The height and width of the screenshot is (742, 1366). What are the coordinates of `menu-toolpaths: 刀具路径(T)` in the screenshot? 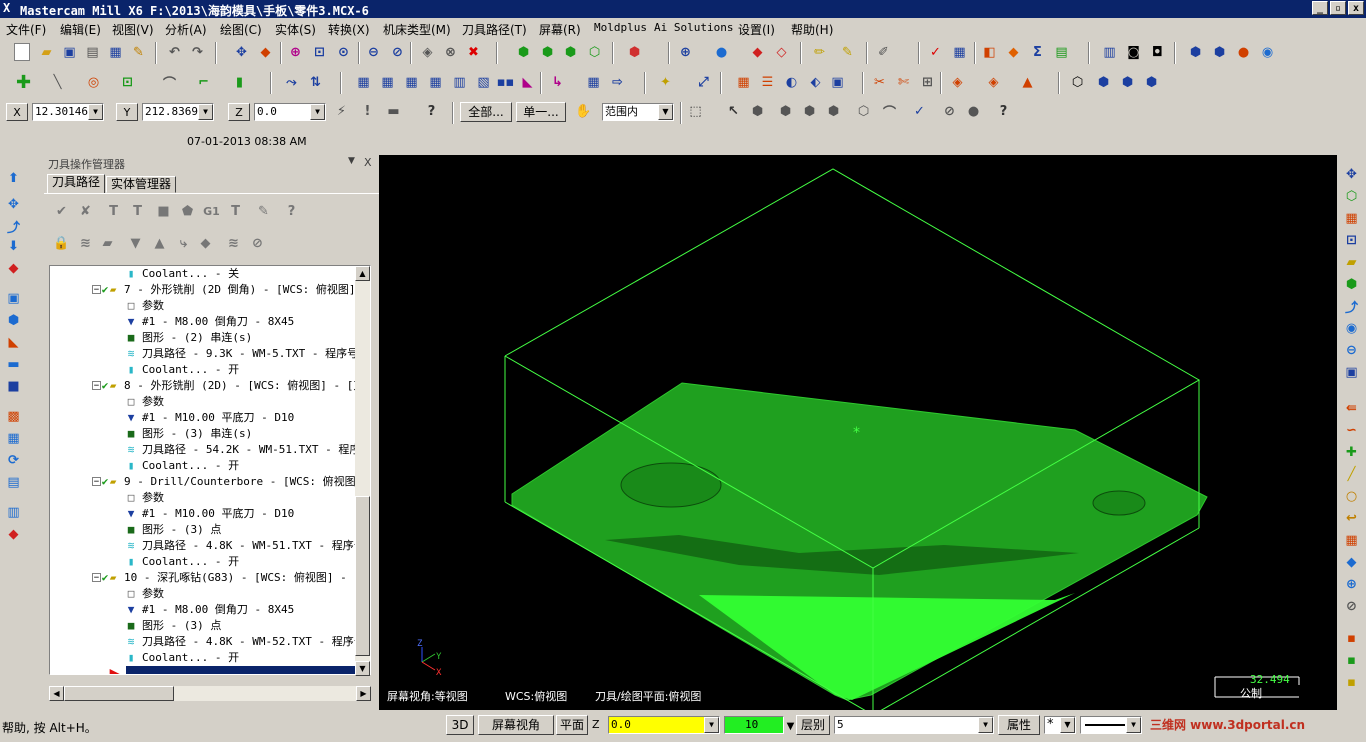 It's located at (494, 29).